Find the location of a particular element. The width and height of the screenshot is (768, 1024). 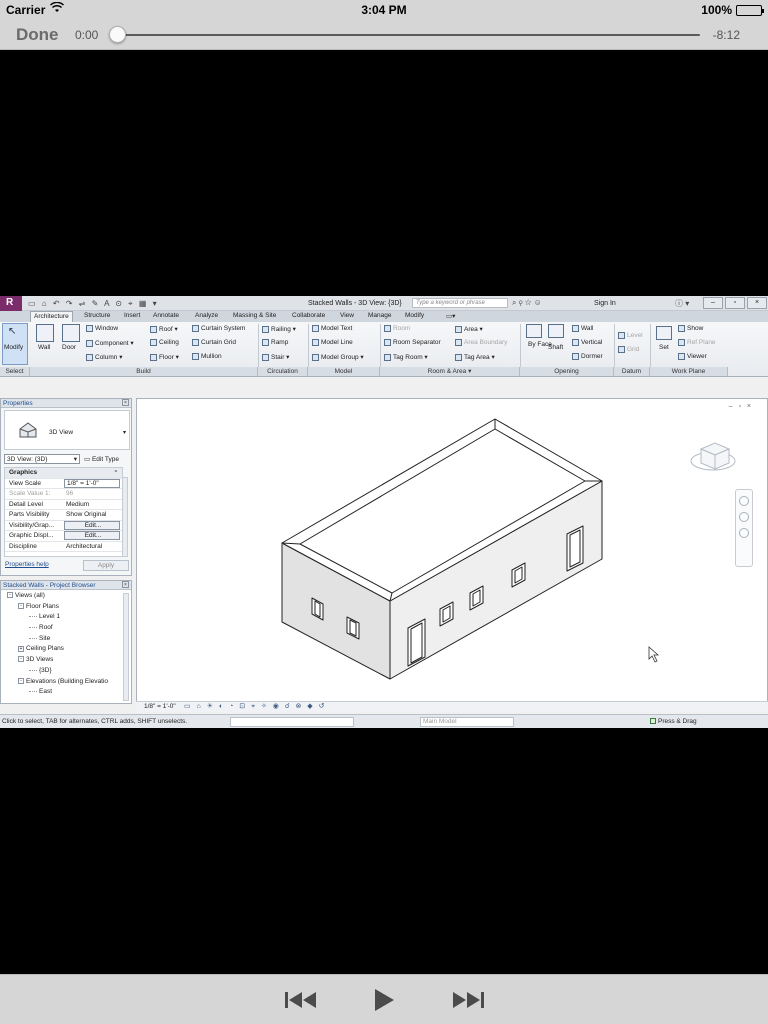

select-group-label: Select is located at coordinates (15, 371).